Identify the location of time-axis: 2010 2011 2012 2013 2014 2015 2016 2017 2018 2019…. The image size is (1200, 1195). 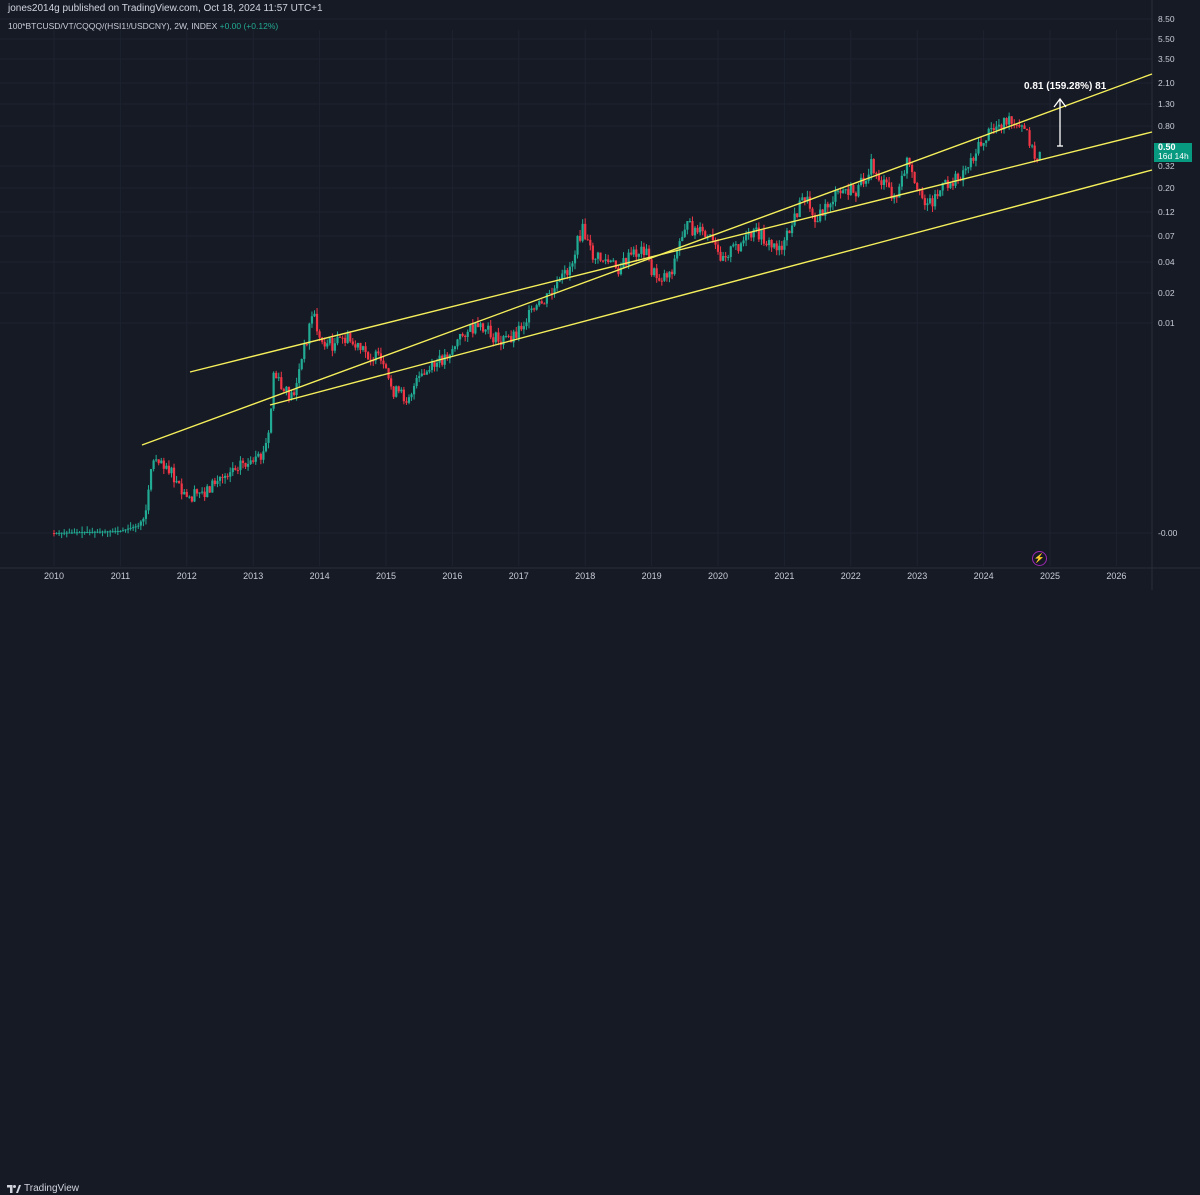
(585, 576).